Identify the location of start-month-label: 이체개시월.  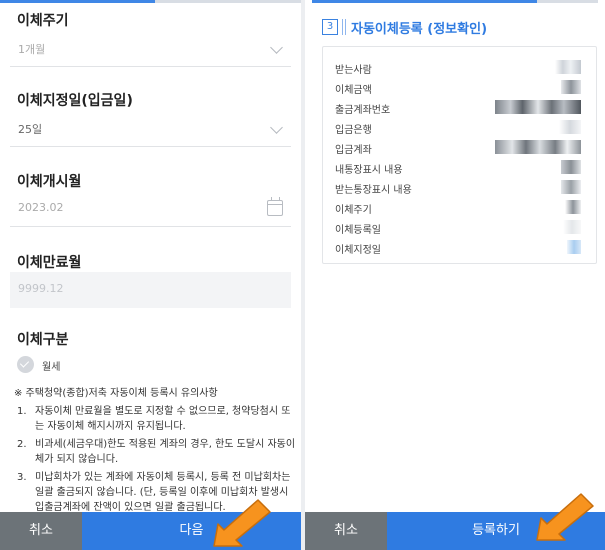
(49, 182).